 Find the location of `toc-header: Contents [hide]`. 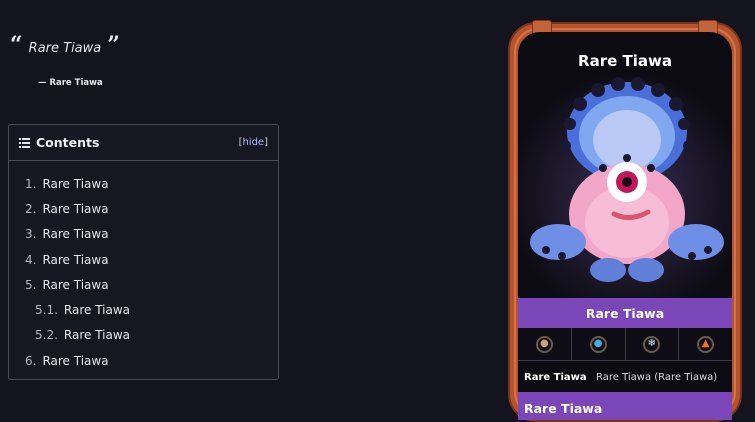

toc-header: Contents [hide] is located at coordinates (143, 143).